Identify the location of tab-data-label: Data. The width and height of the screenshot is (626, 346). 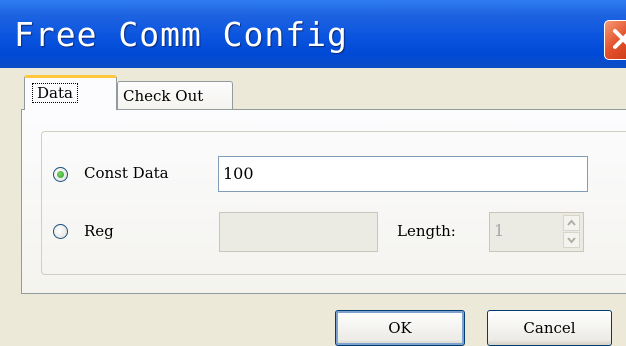
(55, 93).